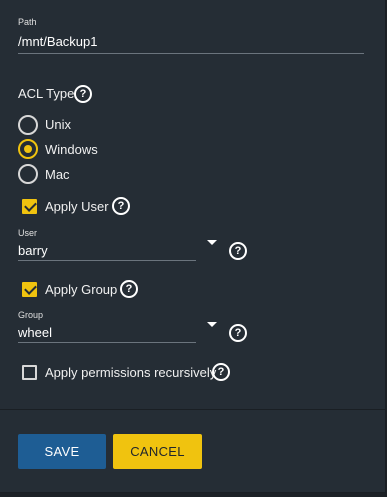 This screenshot has height=497, width=387. What do you see at coordinates (35, 332) in the screenshot?
I see `group-select: wheel` at bounding box center [35, 332].